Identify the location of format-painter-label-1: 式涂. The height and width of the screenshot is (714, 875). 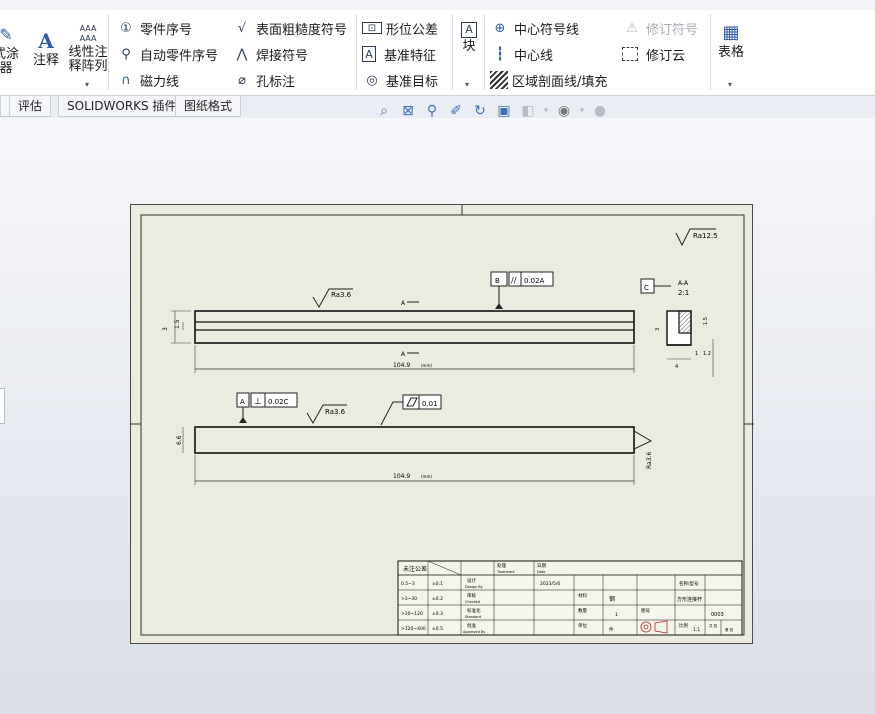
(9, 54).